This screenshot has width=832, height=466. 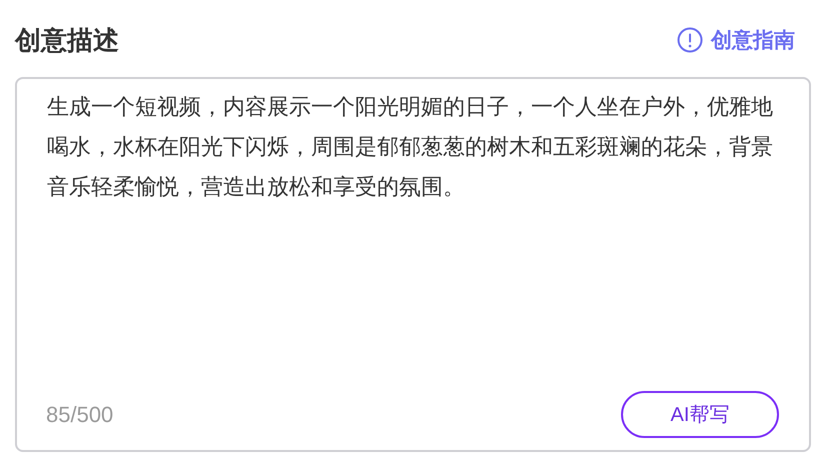 What do you see at coordinates (67, 40) in the screenshot?
I see `section-title: 创意描述` at bounding box center [67, 40].